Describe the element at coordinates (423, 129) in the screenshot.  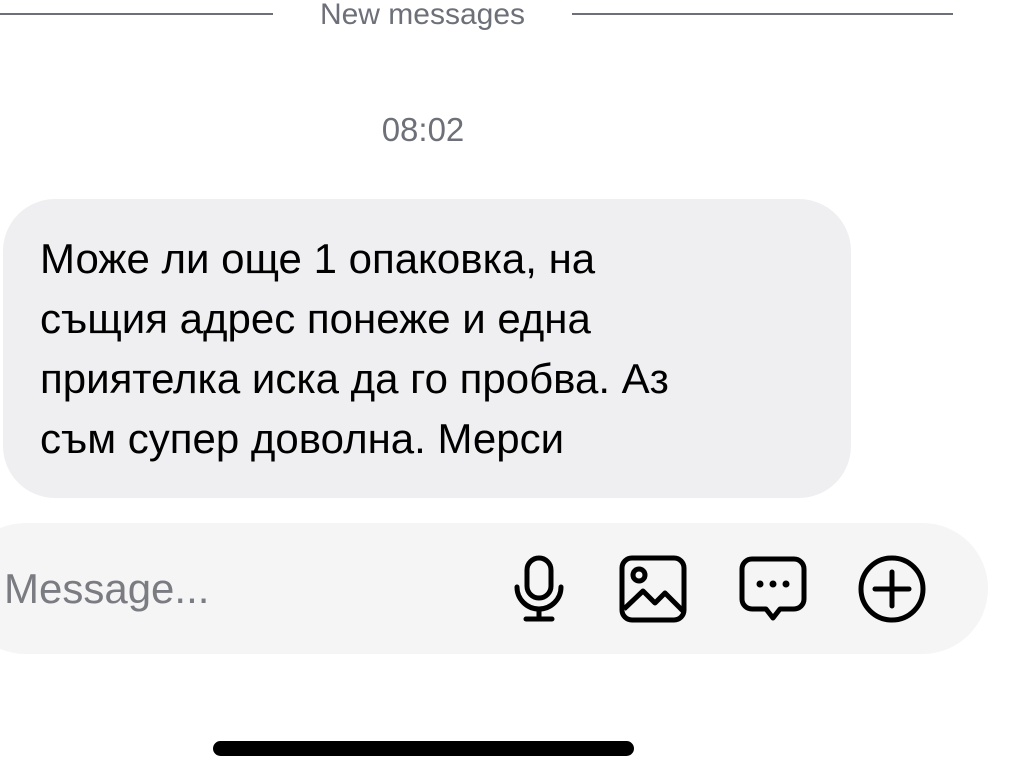
I see `message-timestamp: 08:02` at that location.